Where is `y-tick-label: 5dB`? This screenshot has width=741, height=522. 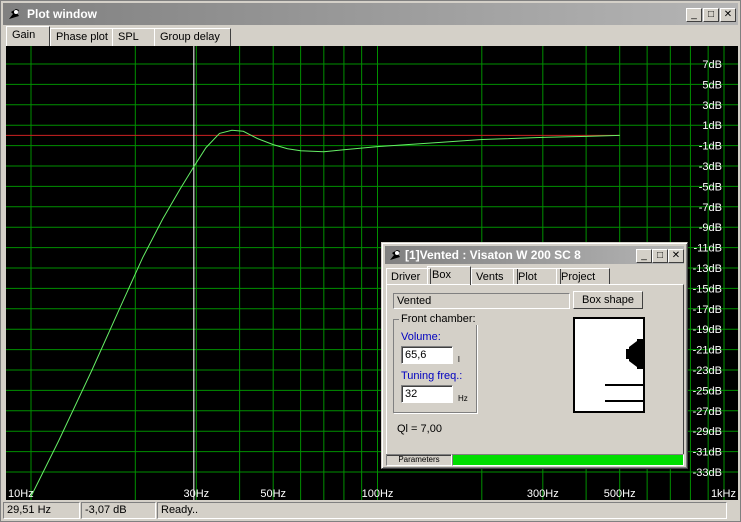
y-tick-label: 5dB is located at coordinates (712, 85).